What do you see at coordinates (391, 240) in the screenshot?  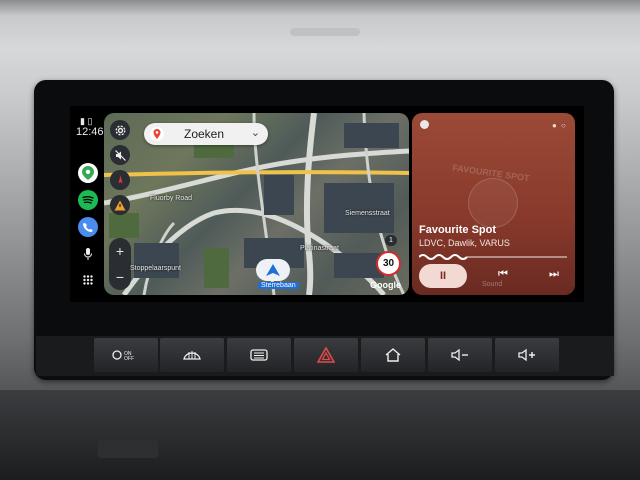 I see `map-badge: 1` at bounding box center [391, 240].